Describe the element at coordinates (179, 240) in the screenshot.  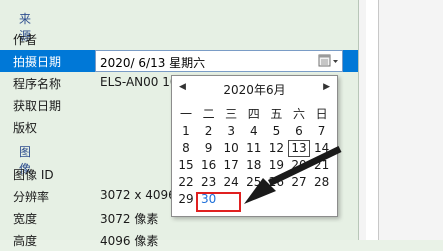
I see `property-row-height: 高度 4096 像素` at that location.